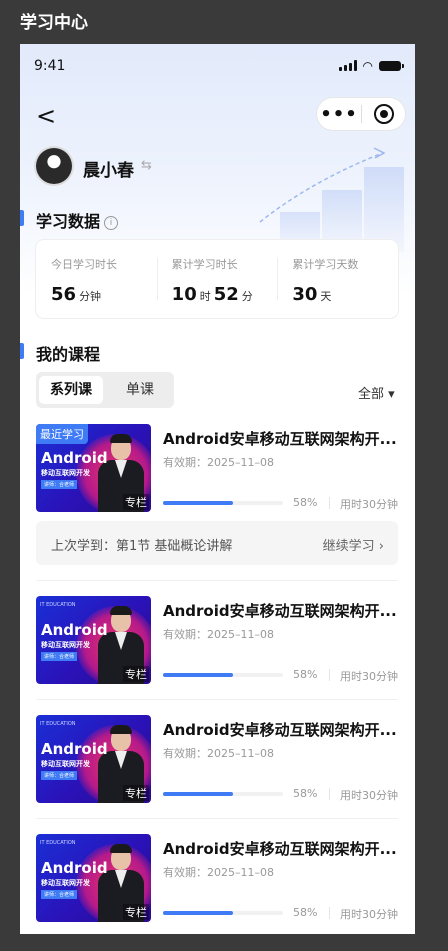 The width and height of the screenshot is (448, 951). What do you see at coordinates (68, 221) in the screenshot?
I see `study-data-label: 学习数据` at bounding box center [68, 221].